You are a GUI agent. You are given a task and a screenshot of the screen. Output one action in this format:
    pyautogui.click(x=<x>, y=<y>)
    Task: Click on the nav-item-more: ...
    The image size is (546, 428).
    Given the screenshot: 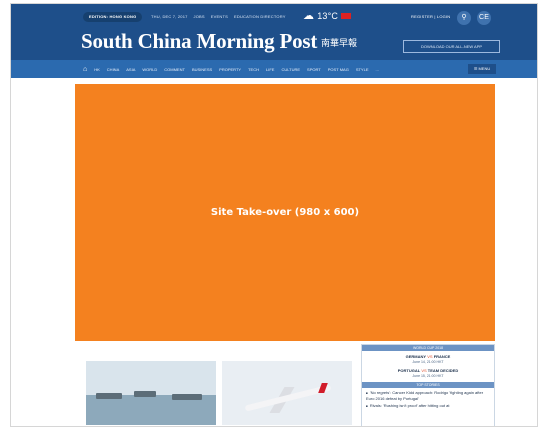 What is the action you would take?
    pyautogui.click(x=376, y=69)
    